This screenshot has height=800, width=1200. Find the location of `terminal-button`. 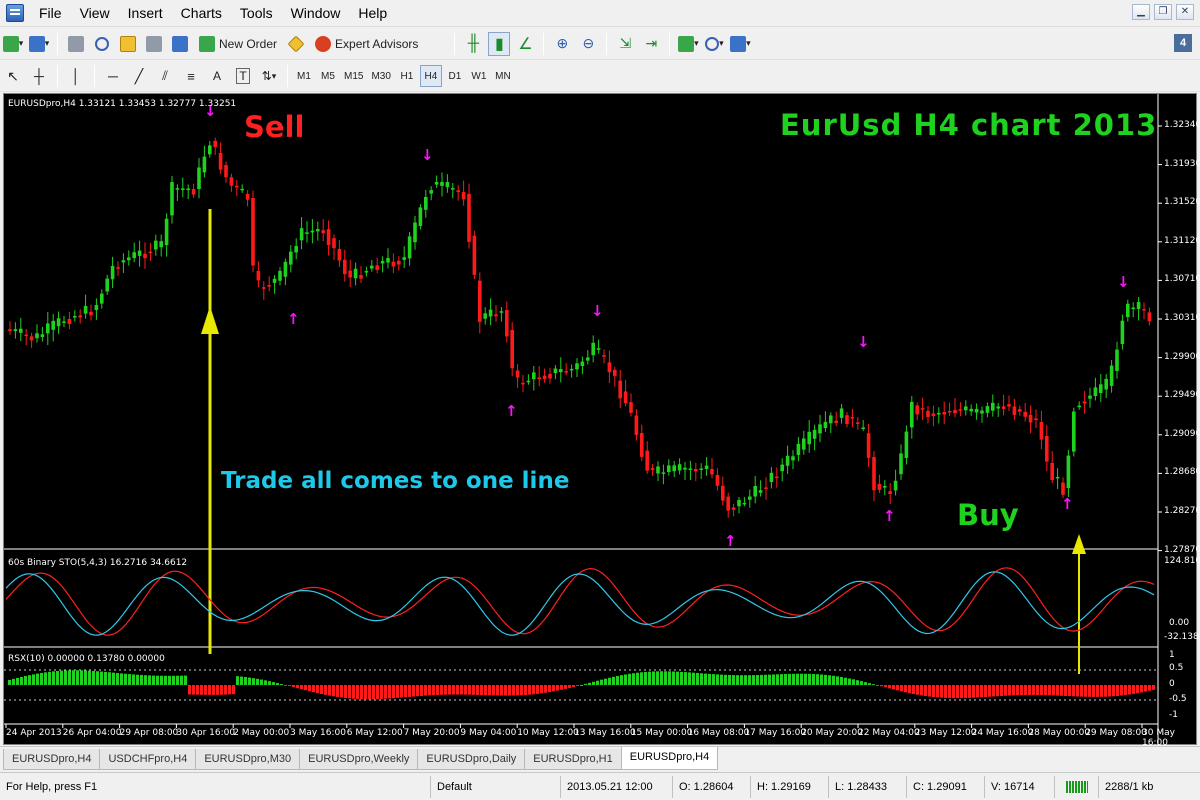

terminal-button is located at coordinates (154, 44).